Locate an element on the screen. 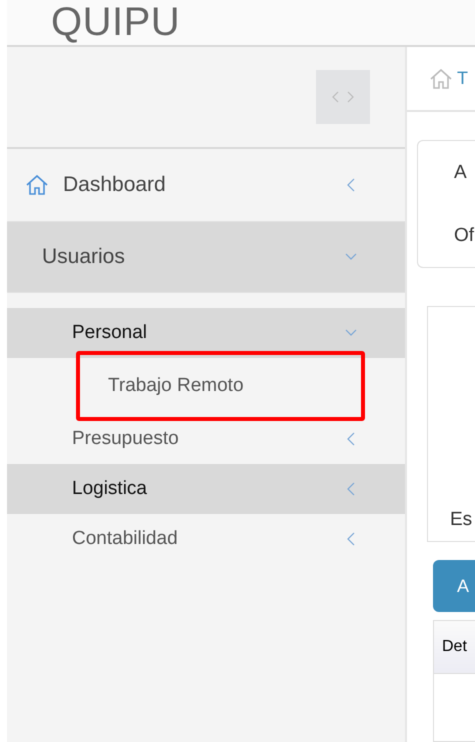 The width and height of the screenshot is (475, 742). add-button: A is located at coordinates (454, 586).